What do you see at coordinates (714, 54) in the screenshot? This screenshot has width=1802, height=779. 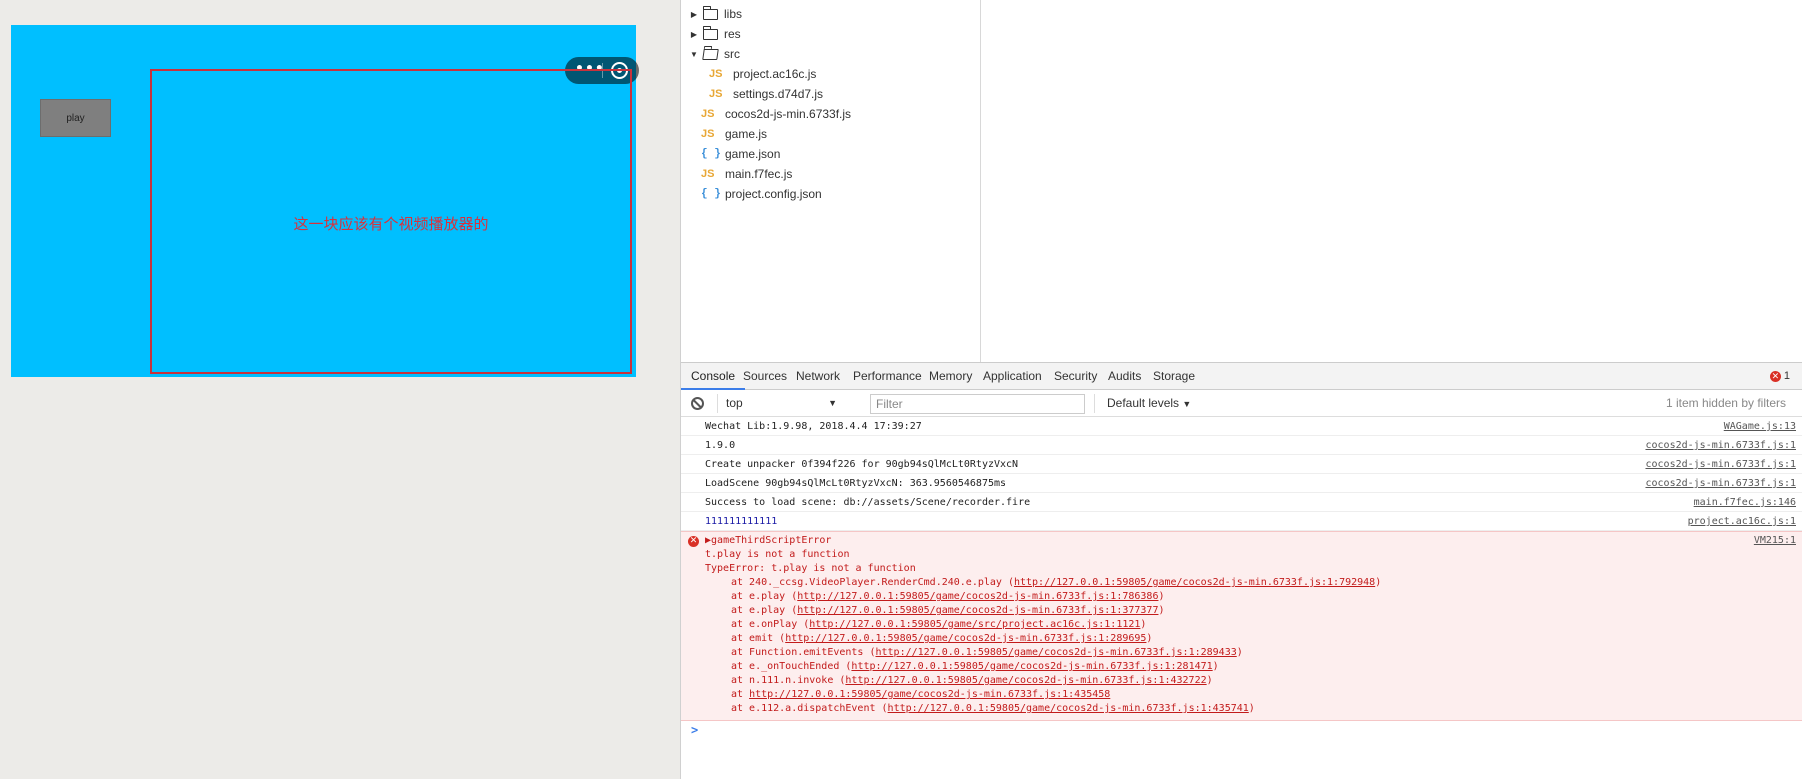 I see `file-tree-item: ▼ src` at bounding box center [714, 54].